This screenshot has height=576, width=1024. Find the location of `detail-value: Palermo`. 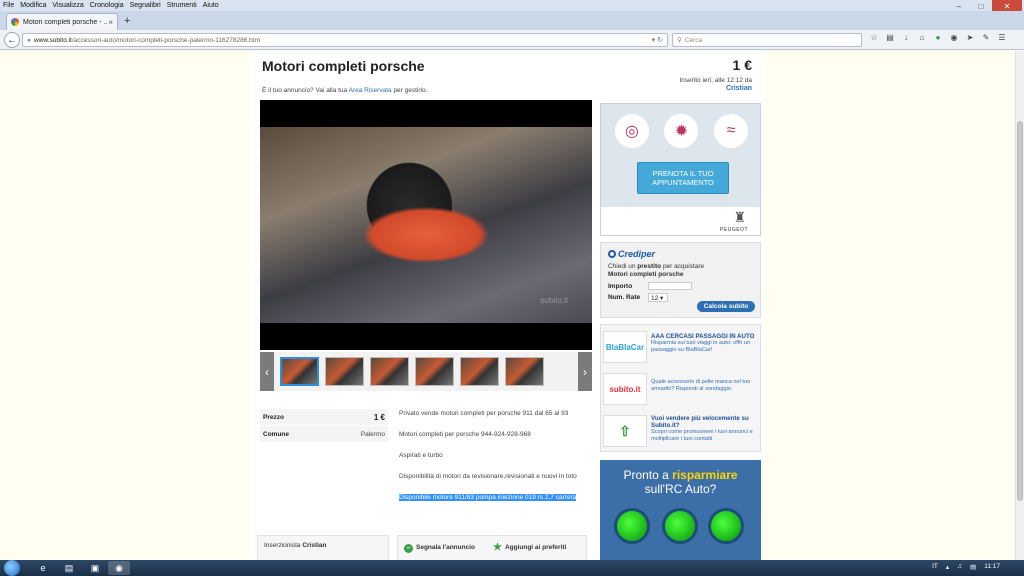

detail-value: Palermo is located at coordinates (372, 434).